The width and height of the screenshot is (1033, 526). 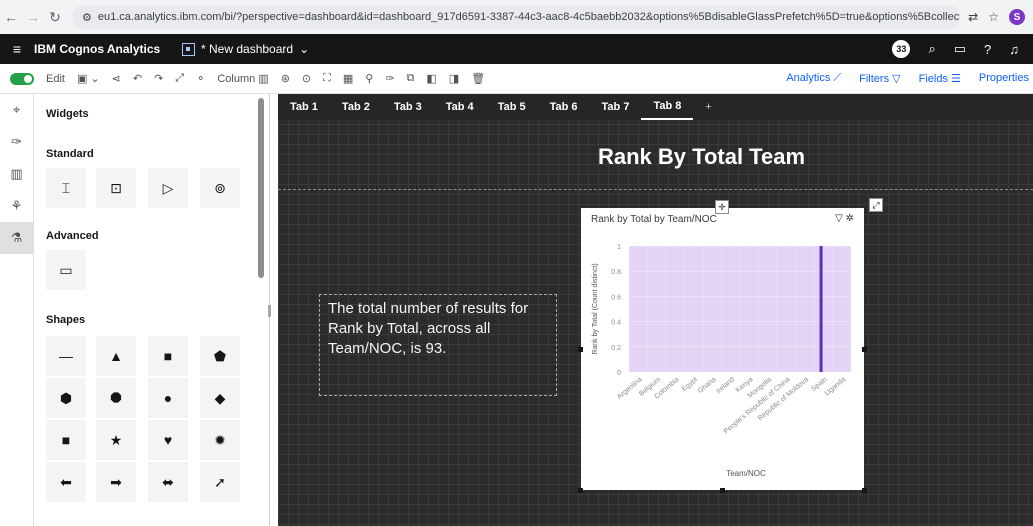 What do you see at coordinates (116, 398) in the screenshot?
I see `octagon-shape-icon: ⯃` at bounding box center [116, 398].